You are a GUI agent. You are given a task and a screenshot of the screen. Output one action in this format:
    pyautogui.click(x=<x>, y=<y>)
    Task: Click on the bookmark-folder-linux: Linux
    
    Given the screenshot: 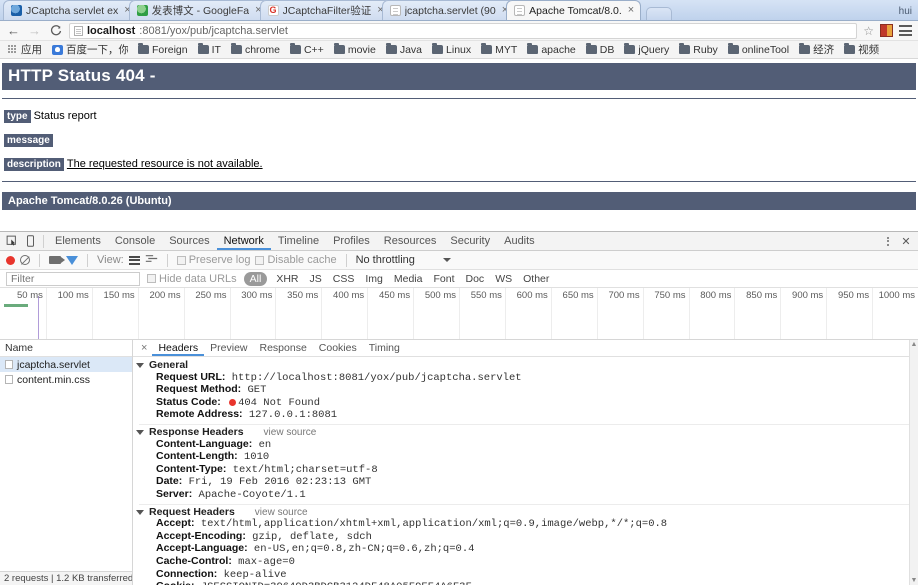 What is the action you would take?
    pyautogui.click(x=451, y=50)
    